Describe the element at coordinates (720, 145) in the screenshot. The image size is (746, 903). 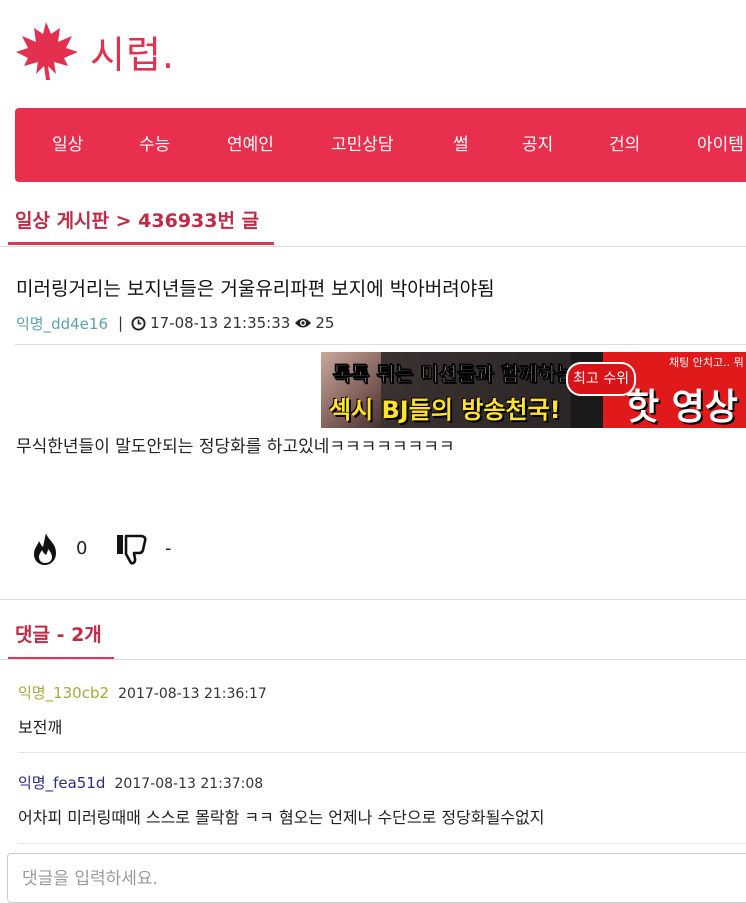
I see `nav-item-item: 아이템` at that location.